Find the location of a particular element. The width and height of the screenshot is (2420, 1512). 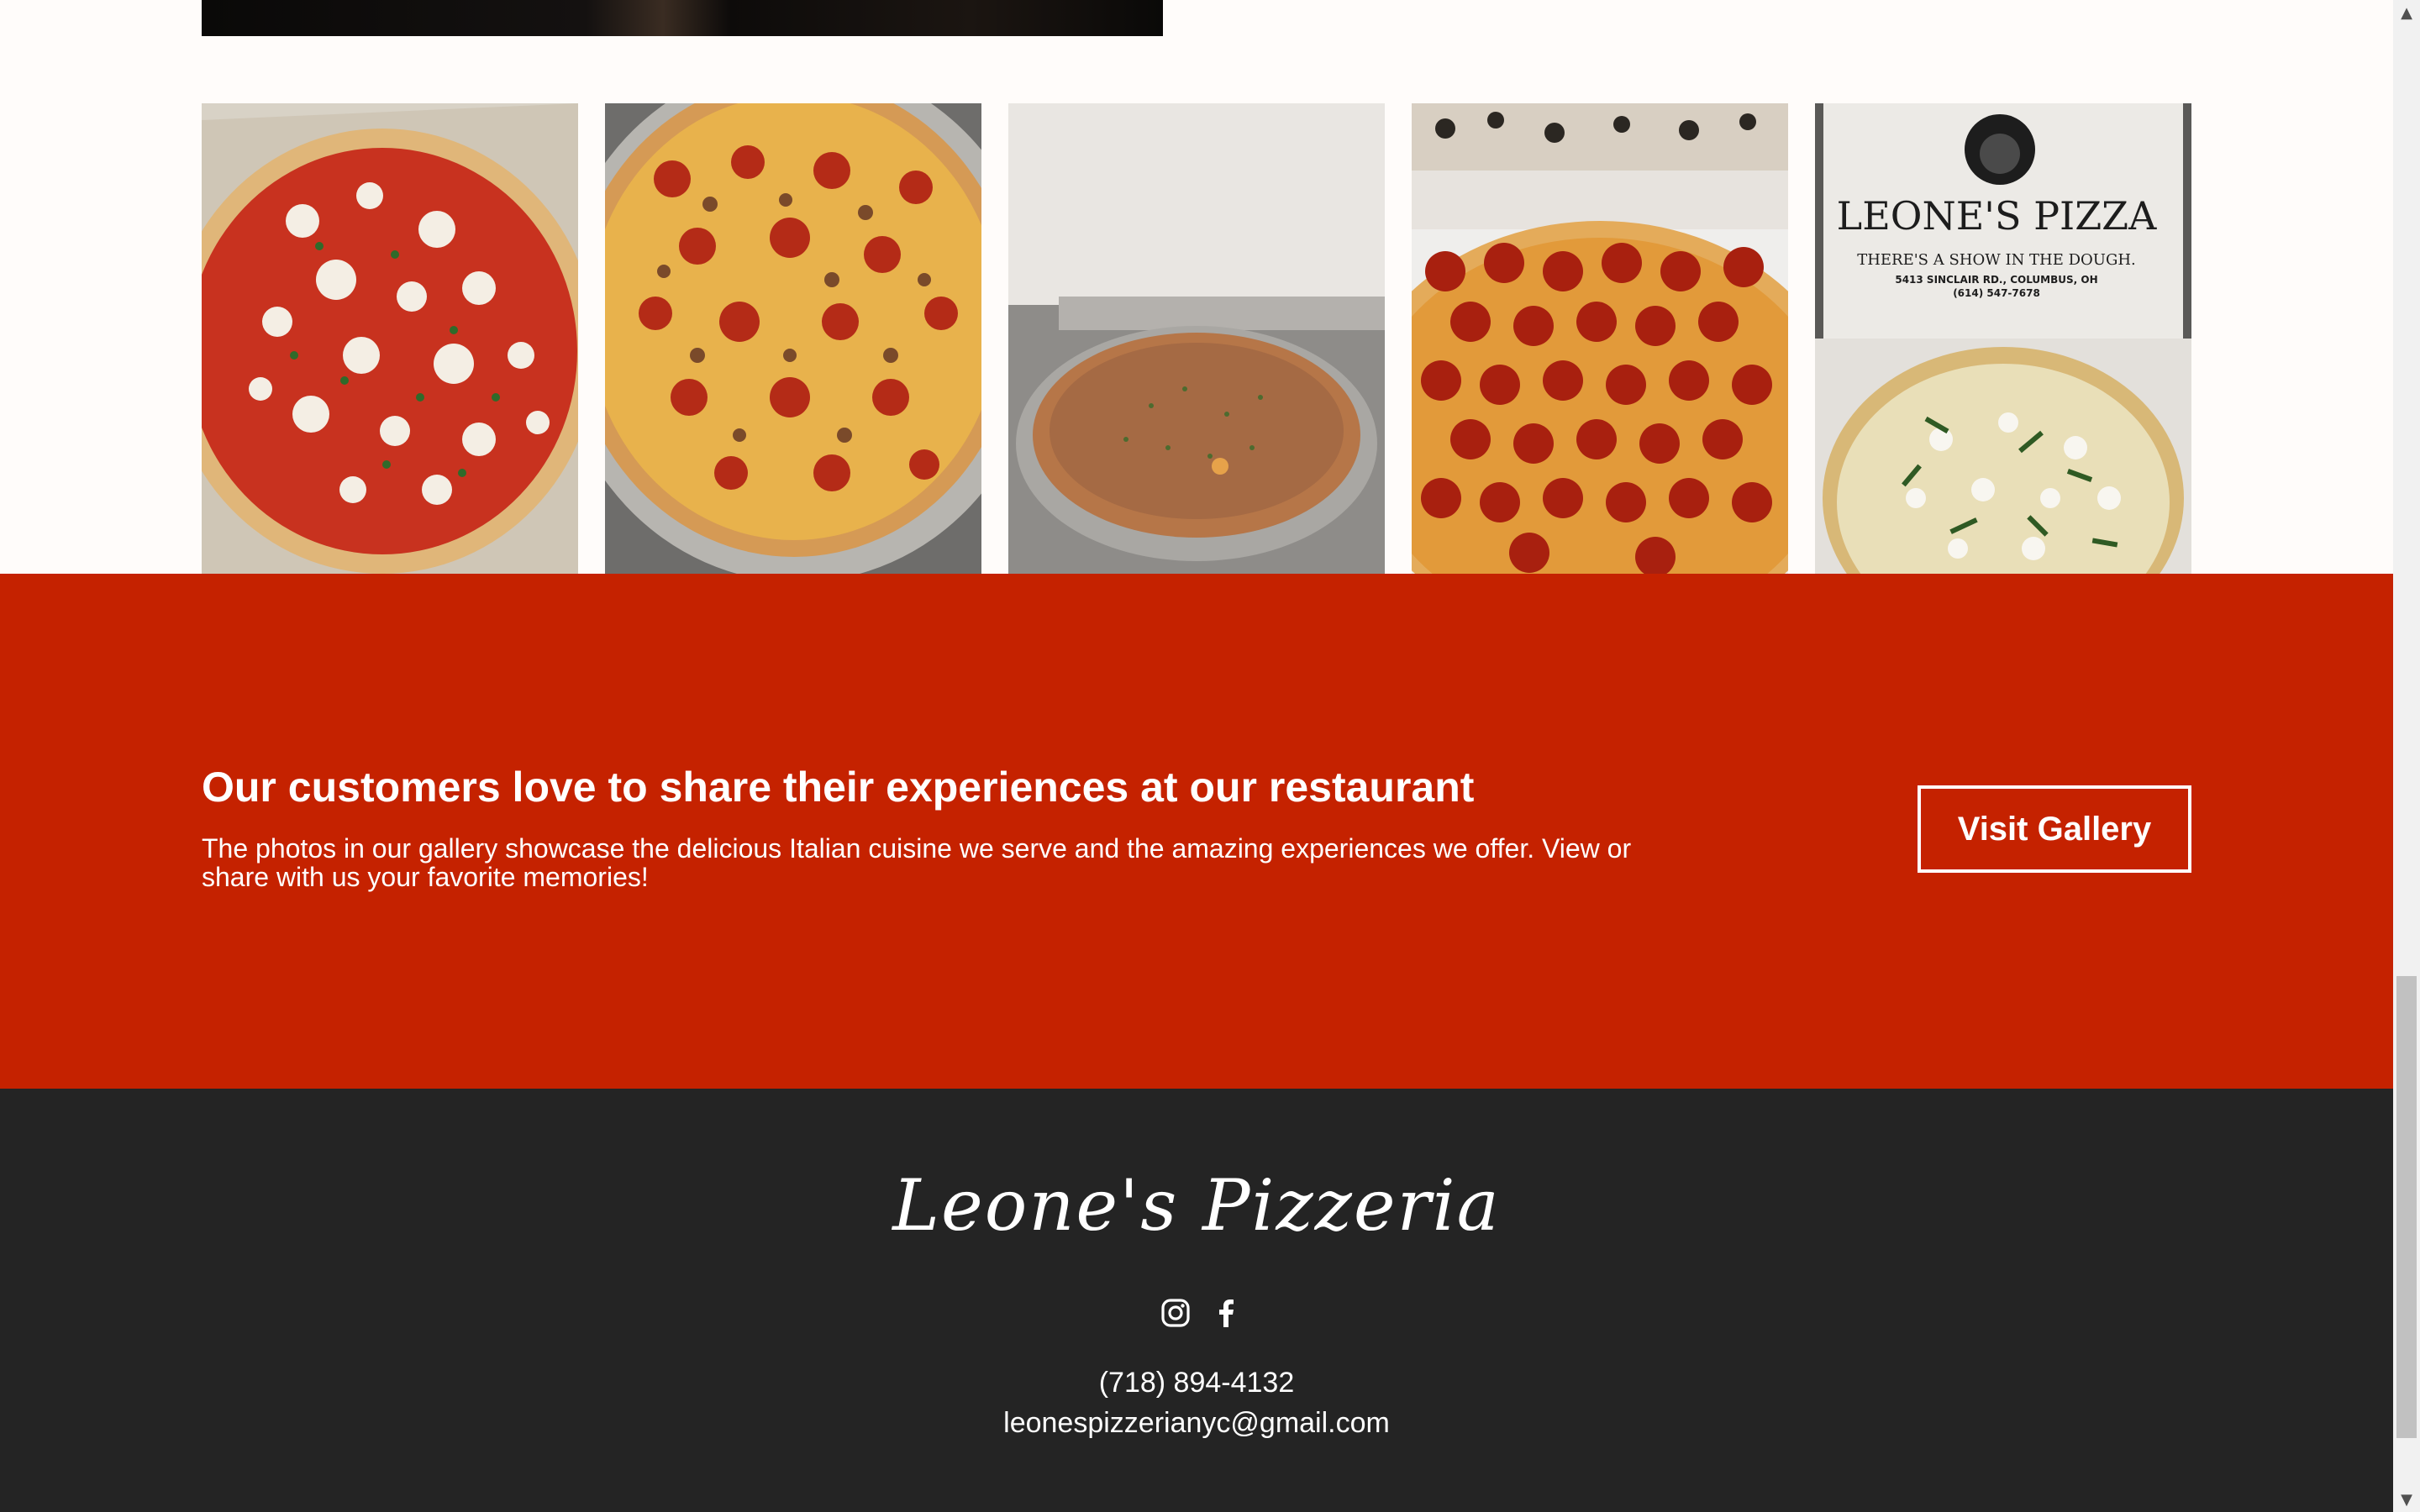

footer-email: leonespizzerianyc@gmail.com is located at coordinates (1196, 1422).